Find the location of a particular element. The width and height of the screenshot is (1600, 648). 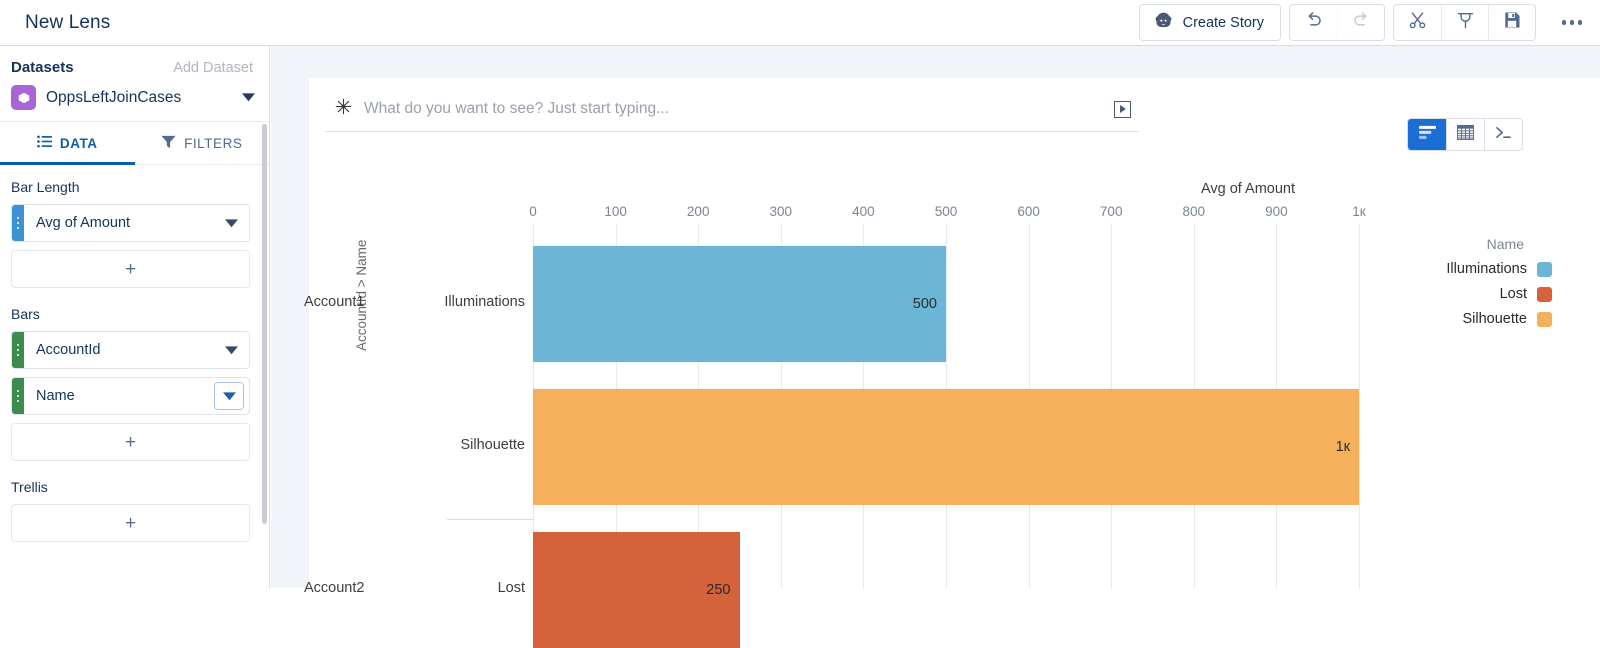

dataset-selector: OppsLeftJoinCases is located at coordinates (134, 99).